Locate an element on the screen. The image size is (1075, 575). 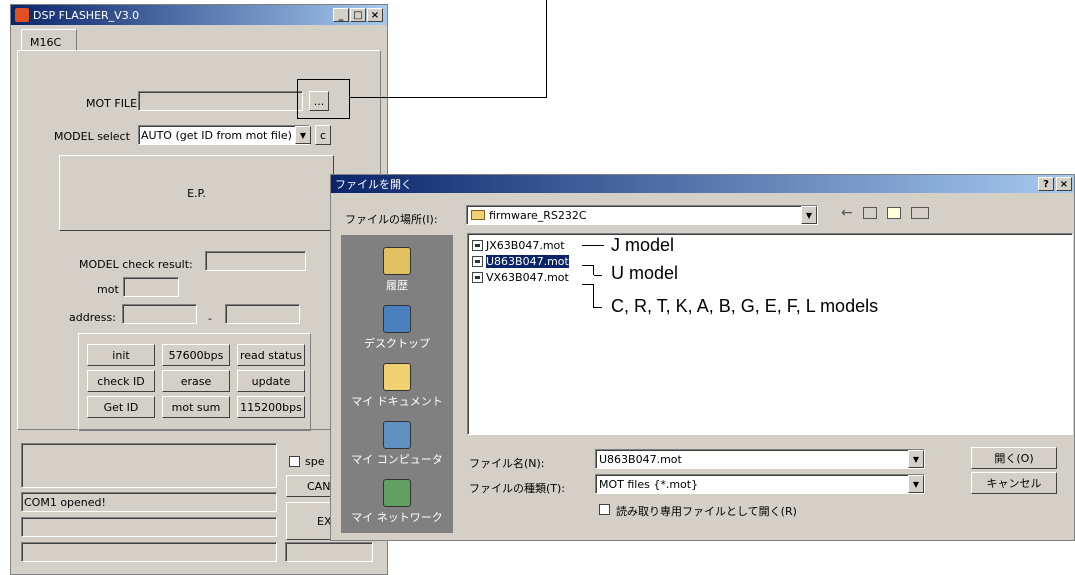
places-bar: 履歴デスクトップ マイ ドキュメント マイ コンピュータ マイ ネットワーク is located at coordinates (397, 384).